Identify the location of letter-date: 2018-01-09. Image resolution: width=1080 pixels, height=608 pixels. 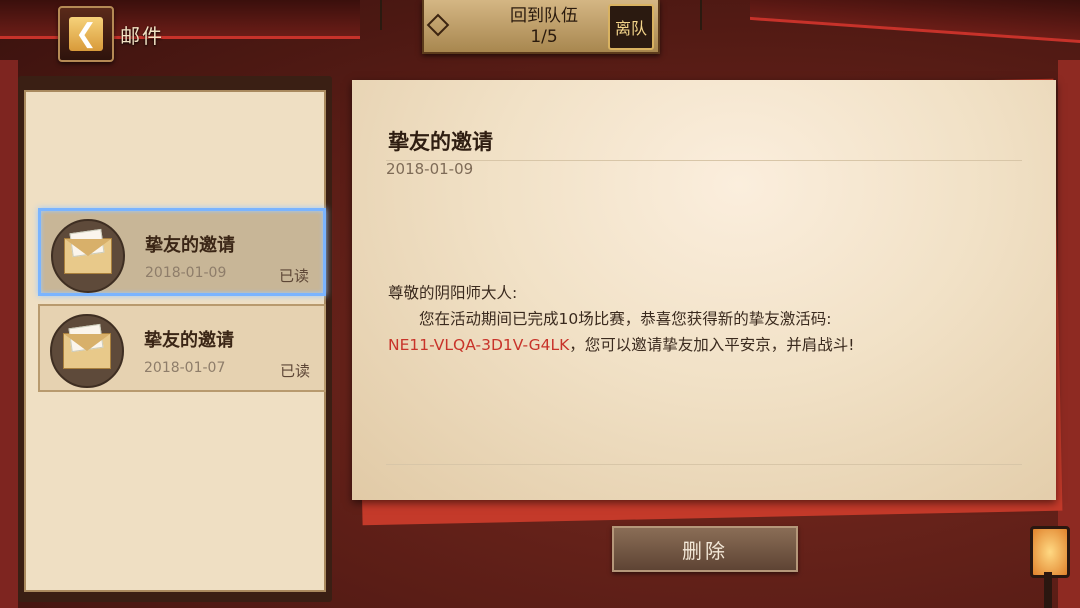
(430, 169).